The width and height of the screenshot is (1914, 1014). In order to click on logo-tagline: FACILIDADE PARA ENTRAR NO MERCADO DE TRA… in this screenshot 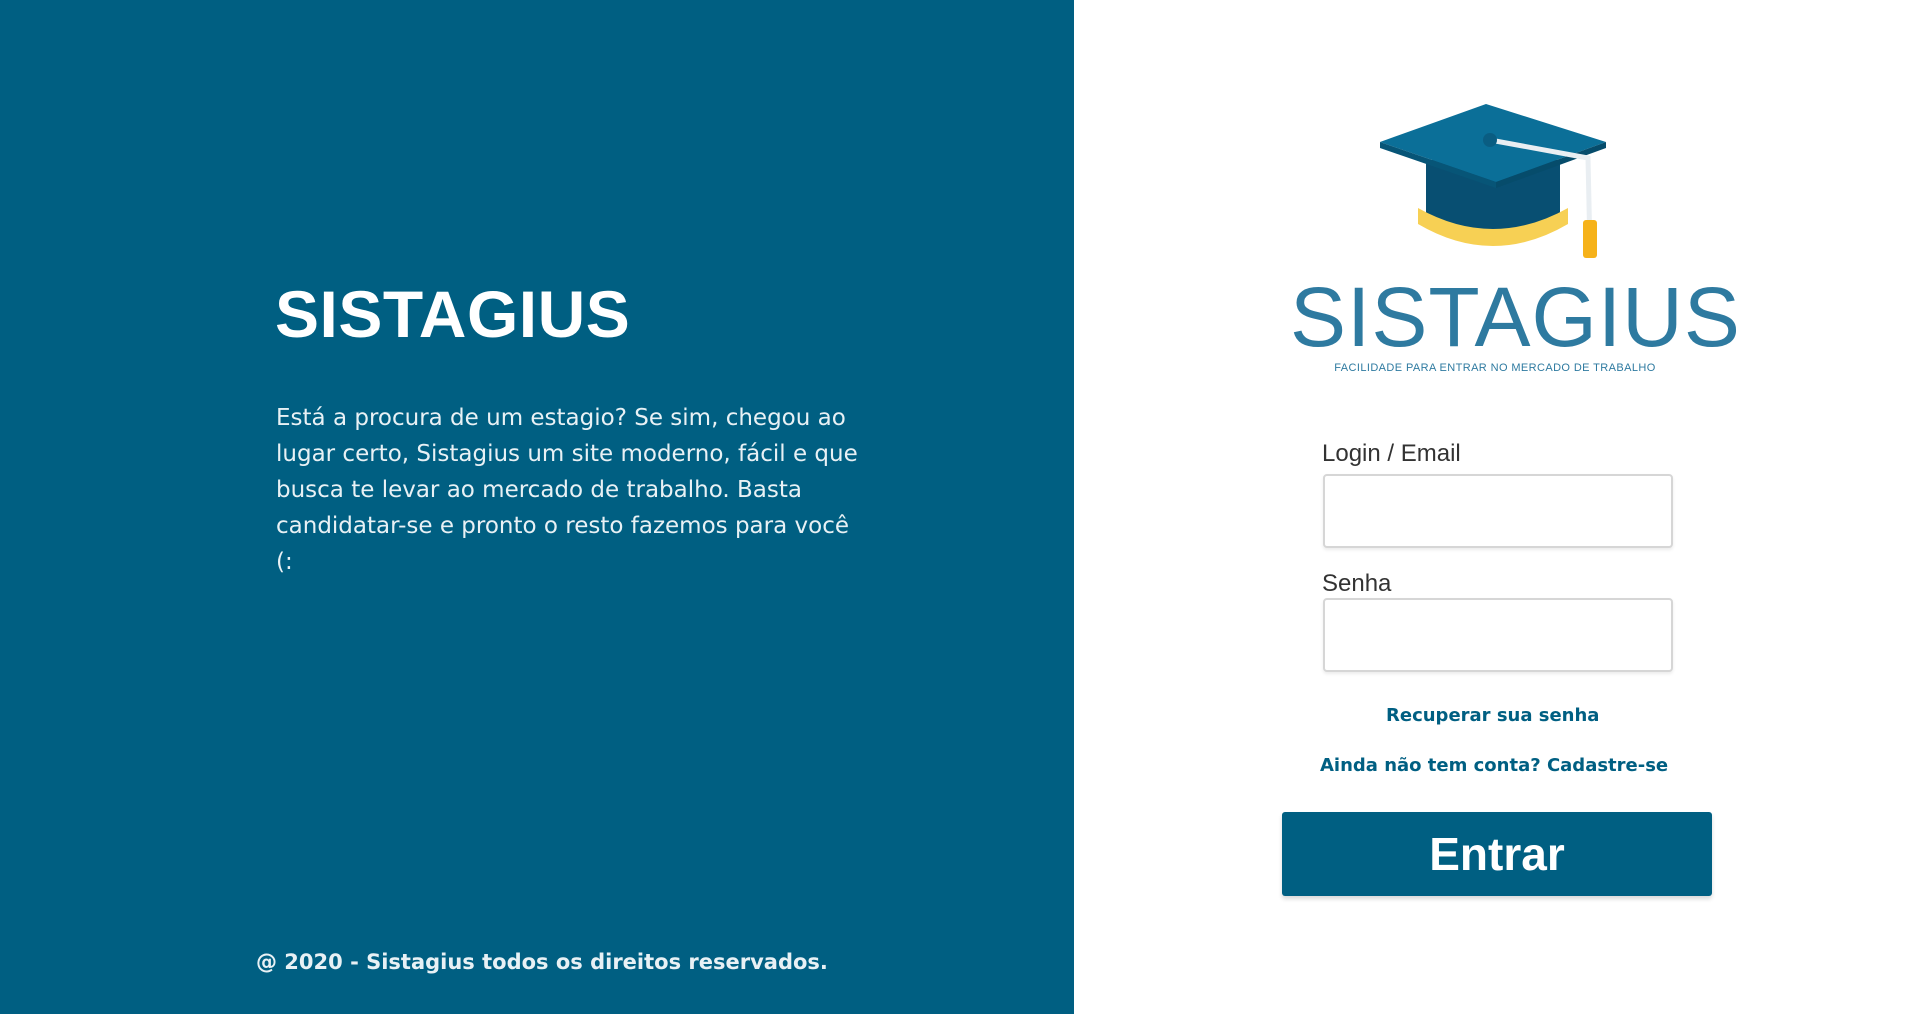, I will do `click(1495, 368)`.